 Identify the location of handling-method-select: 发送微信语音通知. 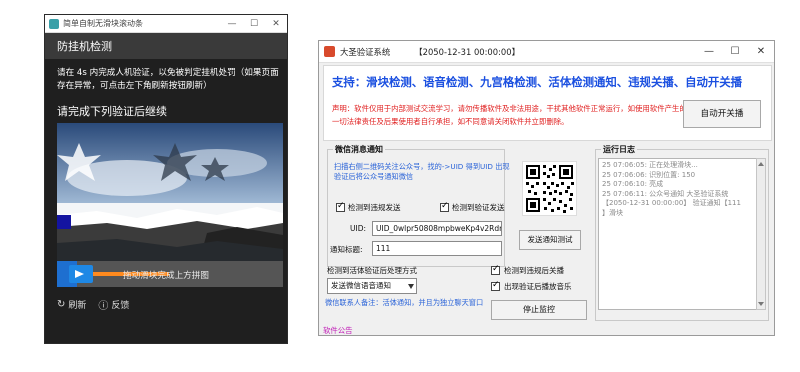
(372, 286).